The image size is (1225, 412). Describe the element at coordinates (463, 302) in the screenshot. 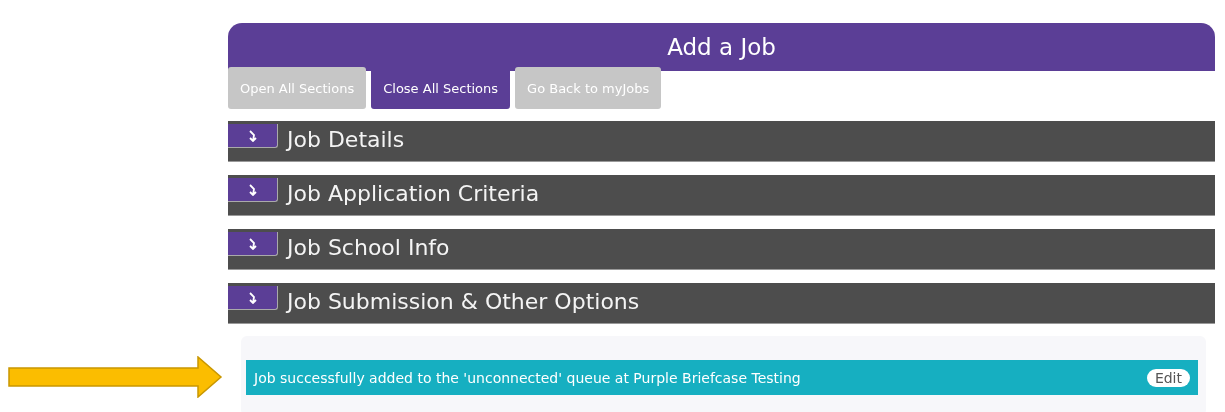

I see `section-title: Job Submission & Other Options` at that location.